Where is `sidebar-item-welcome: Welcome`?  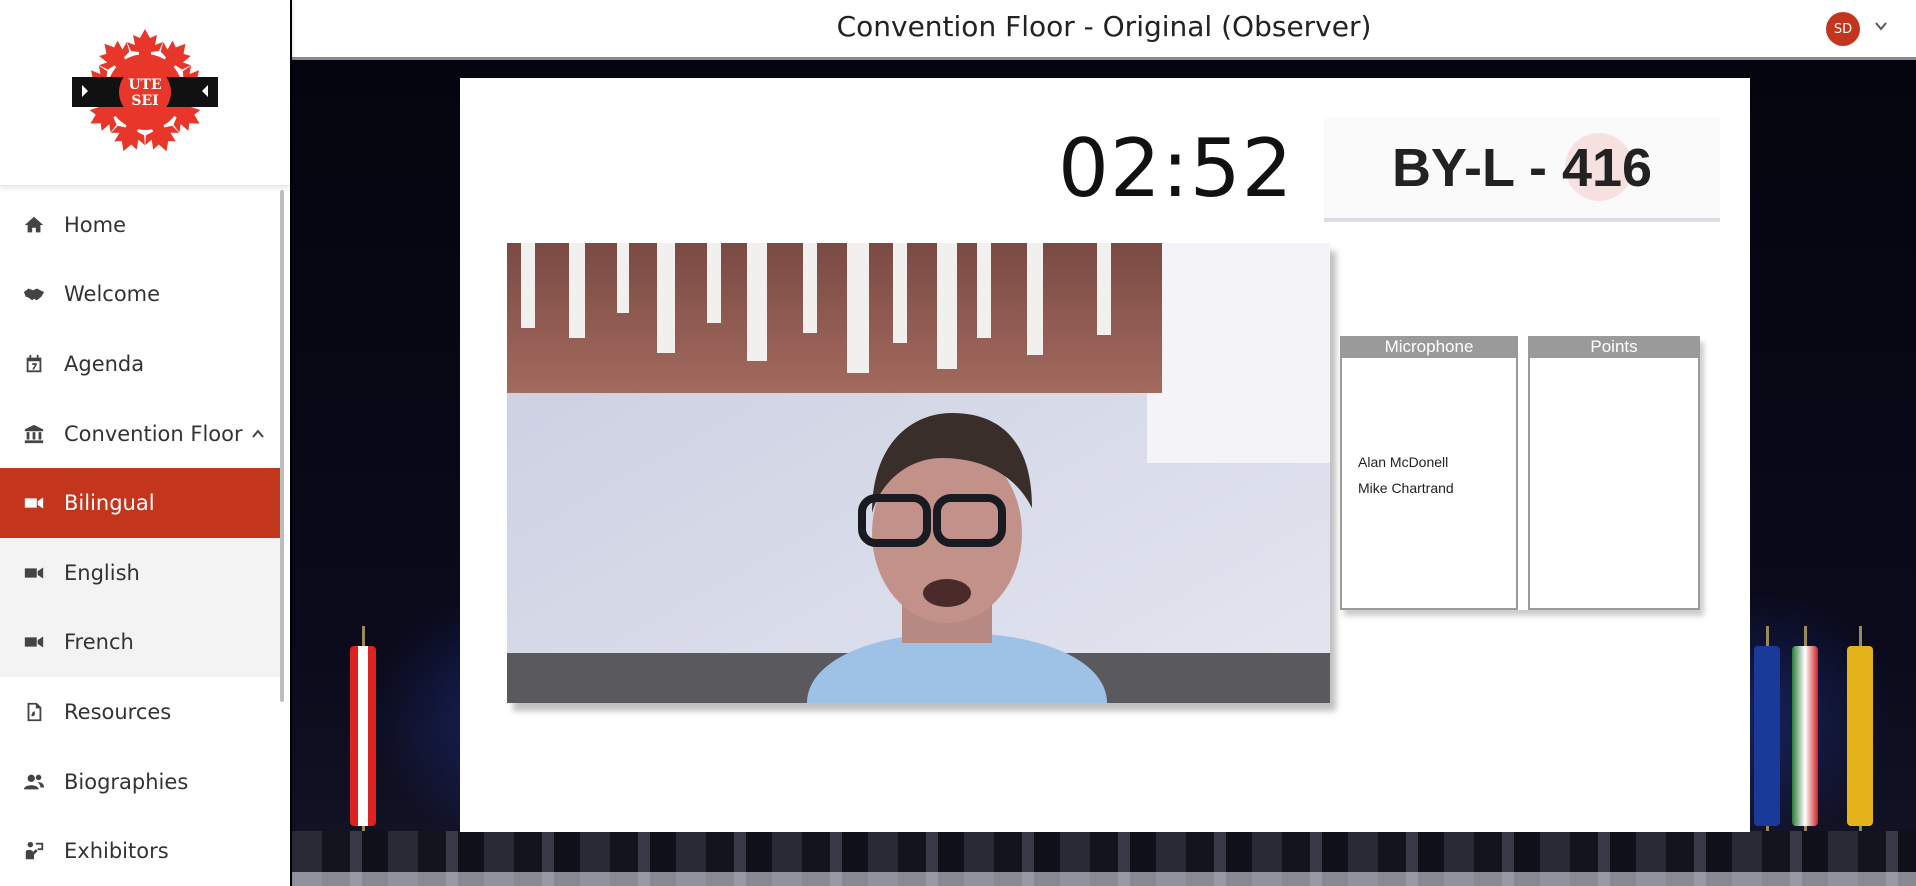
sidebar-item-welcome: Welcome is located at coordinates (140, 295).